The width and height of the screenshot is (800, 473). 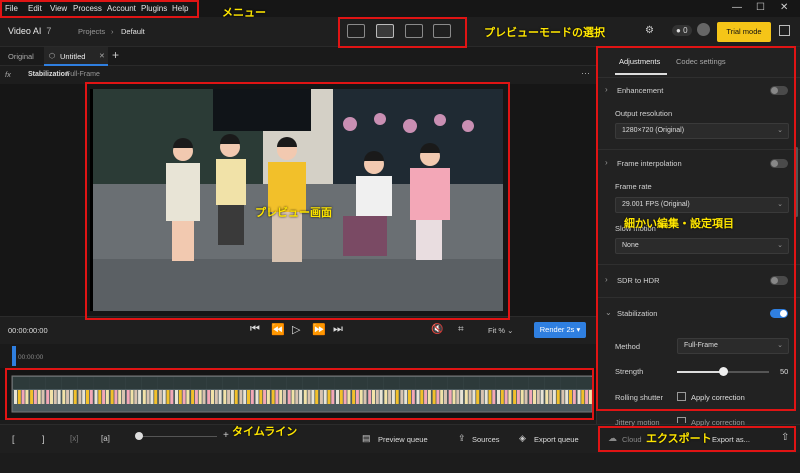 What do you see at coordinates (681, 420) in the screenshot?
I see `jittery-motion-checkbox` at bounding box center [681, 420].